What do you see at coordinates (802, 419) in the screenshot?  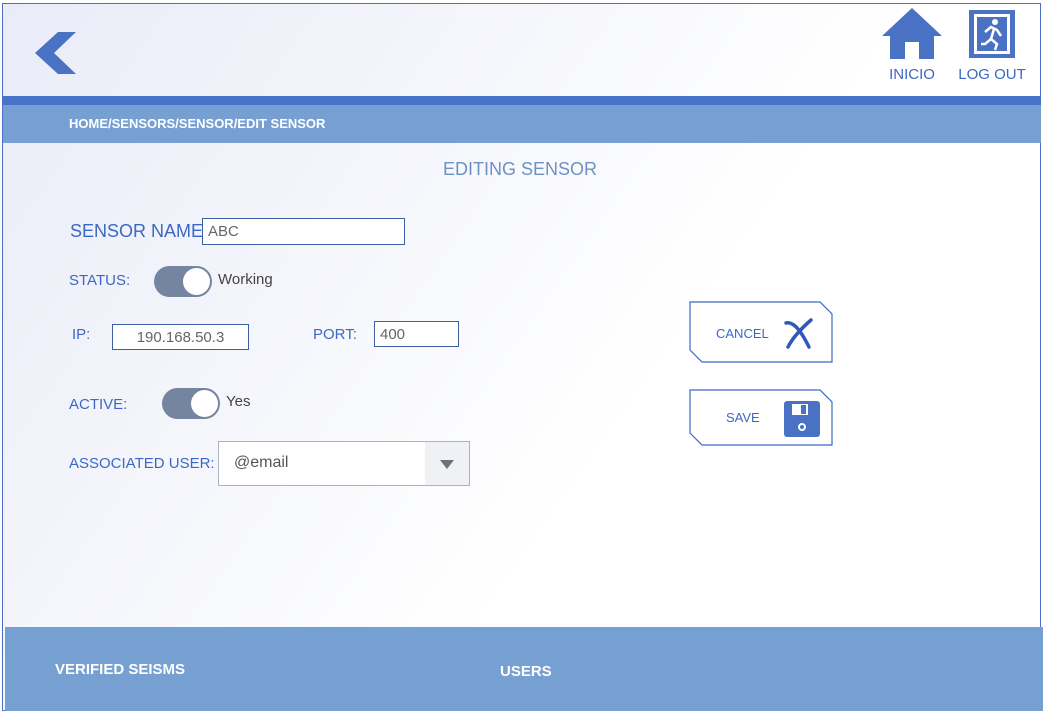 I see `floppy-disk-icon` at bounding box center [802, 419].